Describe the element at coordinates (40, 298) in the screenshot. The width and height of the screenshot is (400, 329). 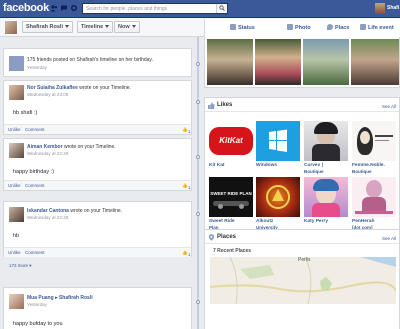
I see `author-link: Mua Puang` at that location.